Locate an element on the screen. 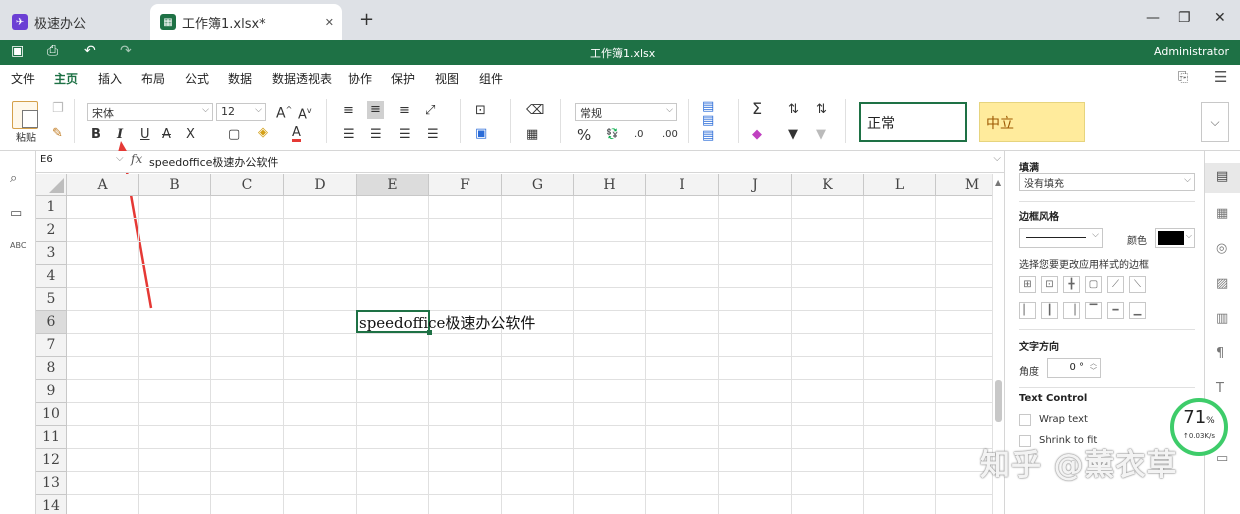 This screenshot has height=514, width=1240. percent-unit: % is located at coordinates (1210, 421).